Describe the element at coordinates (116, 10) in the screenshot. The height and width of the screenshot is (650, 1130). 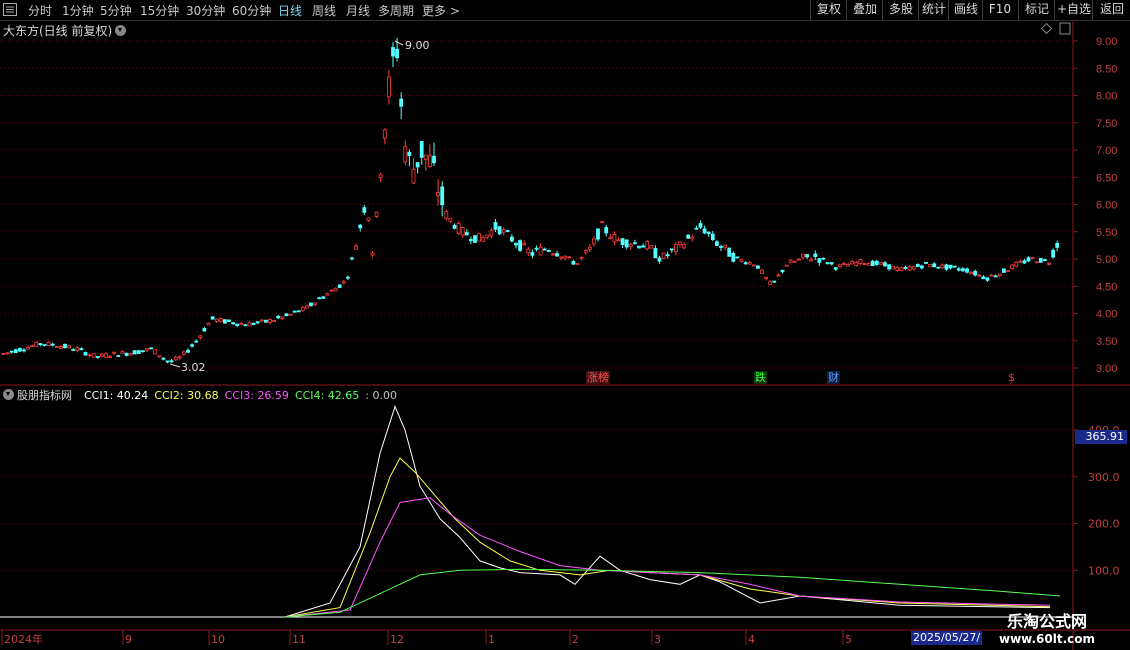
I see `period-tab-2: 5分钟` at that location.